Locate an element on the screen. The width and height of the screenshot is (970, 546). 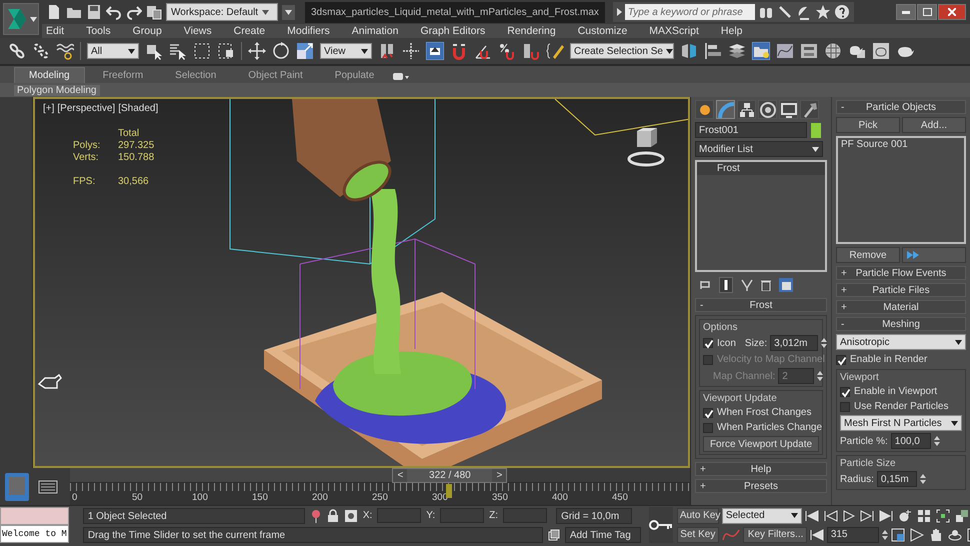
mirror-icon is located at coordinates (689, 51).